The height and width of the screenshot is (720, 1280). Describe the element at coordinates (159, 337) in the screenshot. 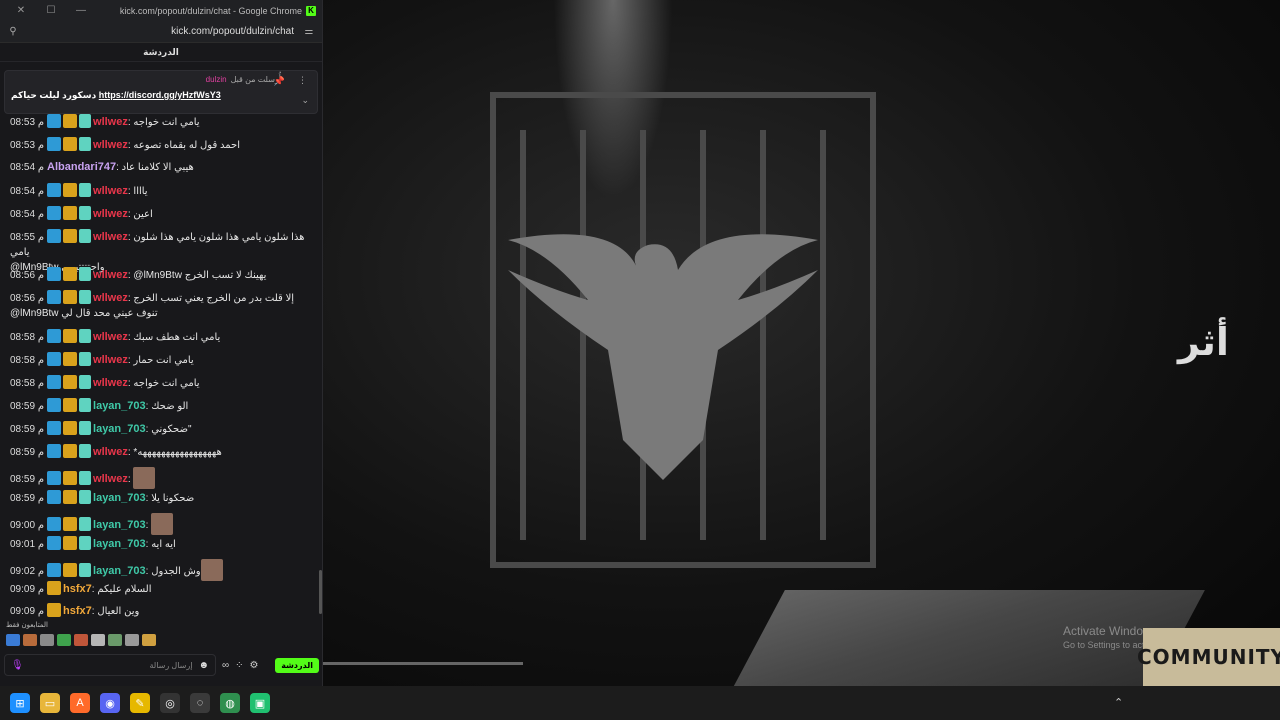

I see `chat-message: 08:58 م wllwez: يامي انت هطف سبك` at that location.